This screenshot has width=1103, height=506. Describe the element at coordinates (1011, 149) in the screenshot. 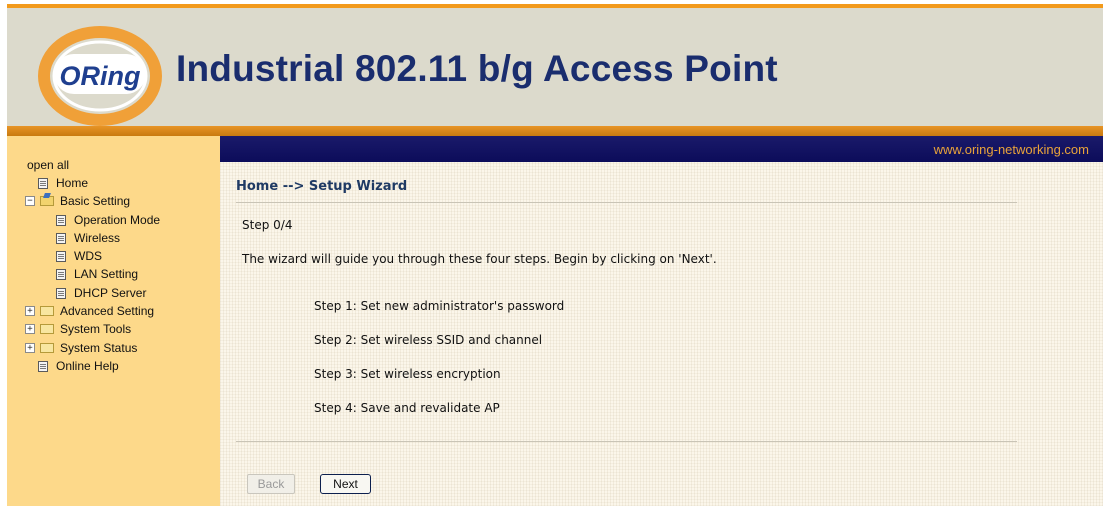

I see `website-link: www.oring-networking.com` at that location.